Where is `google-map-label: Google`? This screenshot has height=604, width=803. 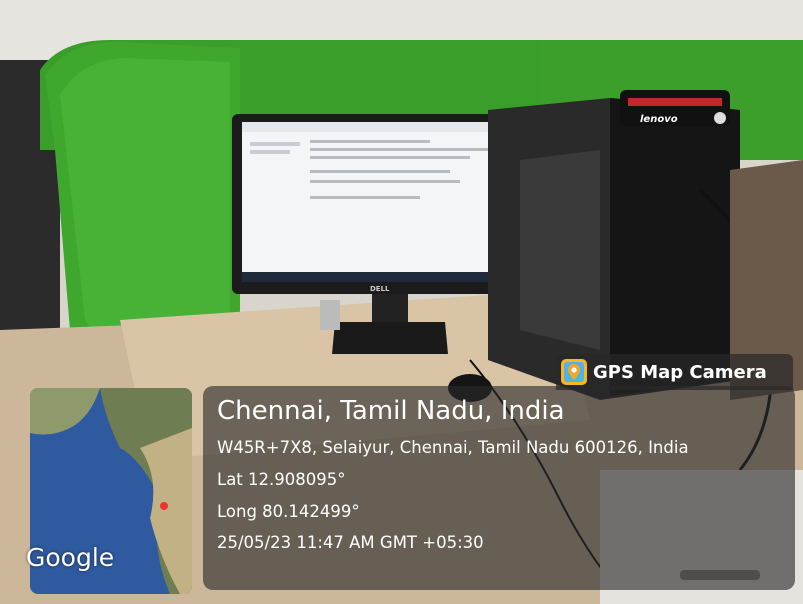 google-map-label: Google is located at coordinates (70, 557).